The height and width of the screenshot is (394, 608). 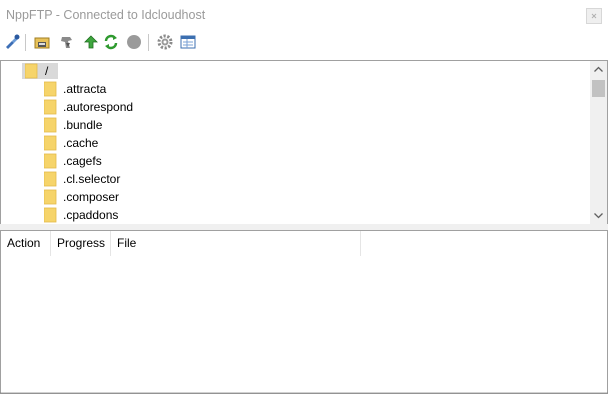 I want to click on tree-item: .composer, so click(x=81, y=197).